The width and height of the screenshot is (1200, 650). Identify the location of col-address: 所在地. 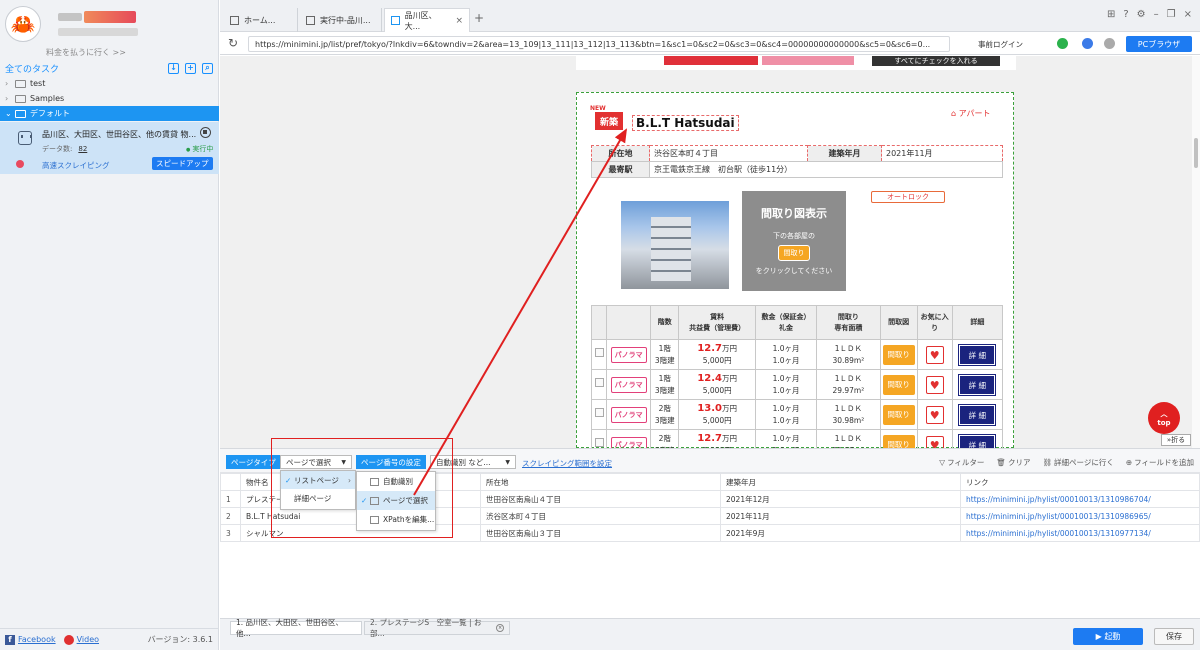
(600, 482).